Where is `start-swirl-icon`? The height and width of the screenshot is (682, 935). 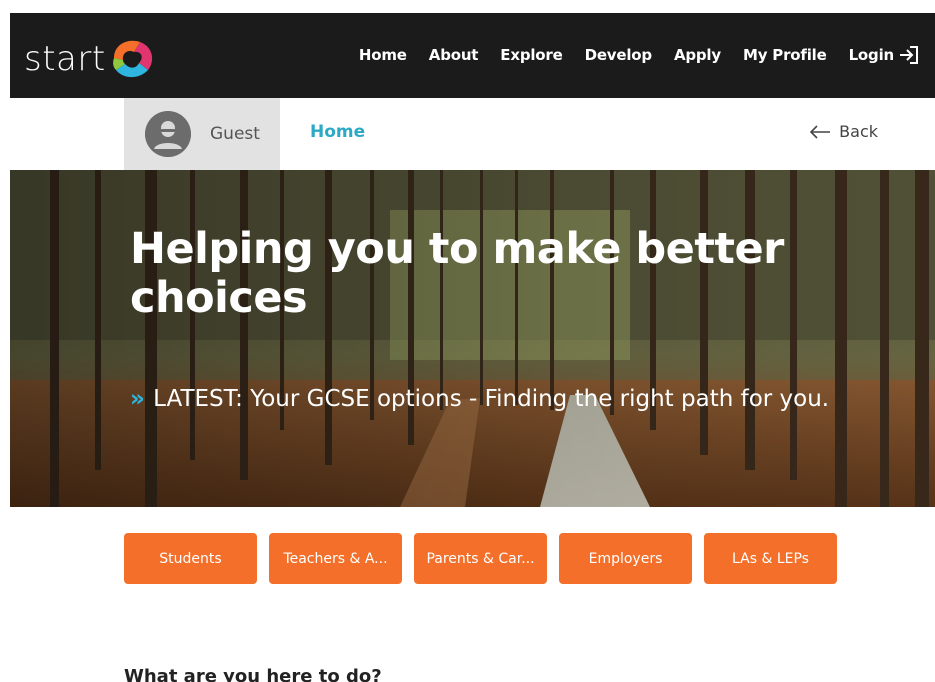
start-swirl-icon is located at coordinates (132, 59).